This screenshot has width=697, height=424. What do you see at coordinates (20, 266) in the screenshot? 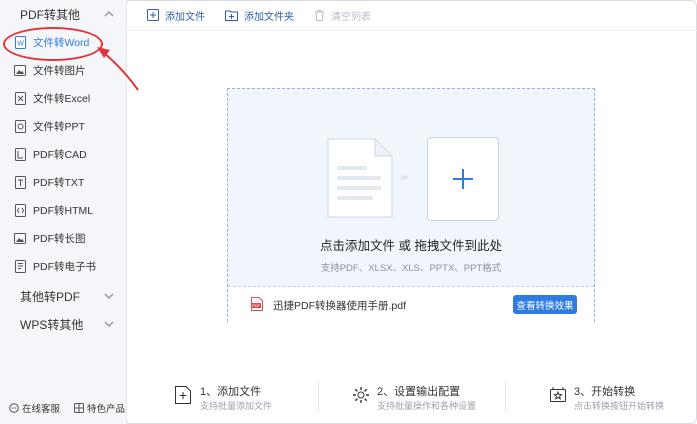
I see `ebook-icon` at bounding box center [20, 266].